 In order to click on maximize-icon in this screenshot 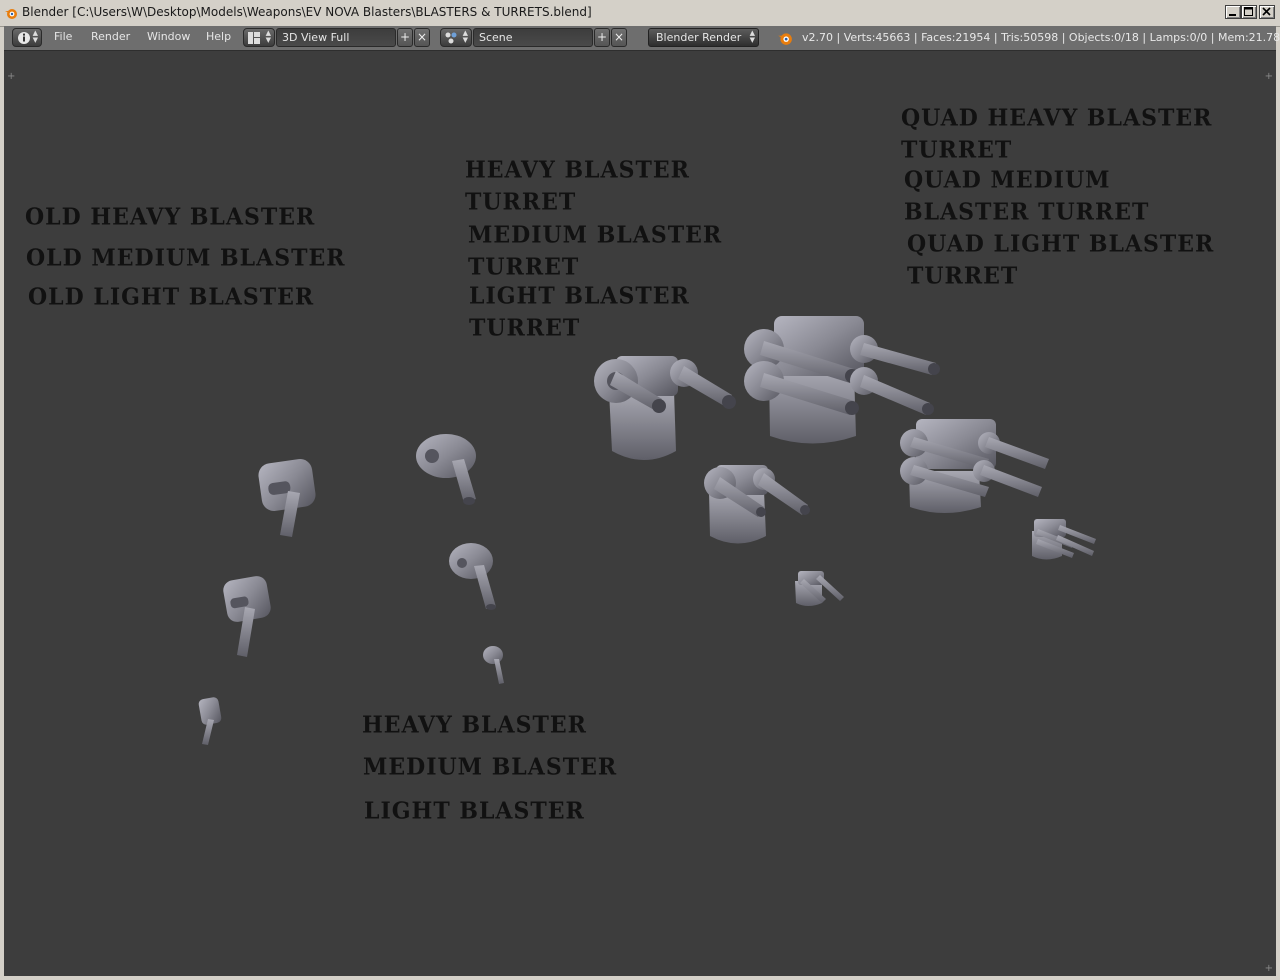, I will do `click(1248, 11)`.